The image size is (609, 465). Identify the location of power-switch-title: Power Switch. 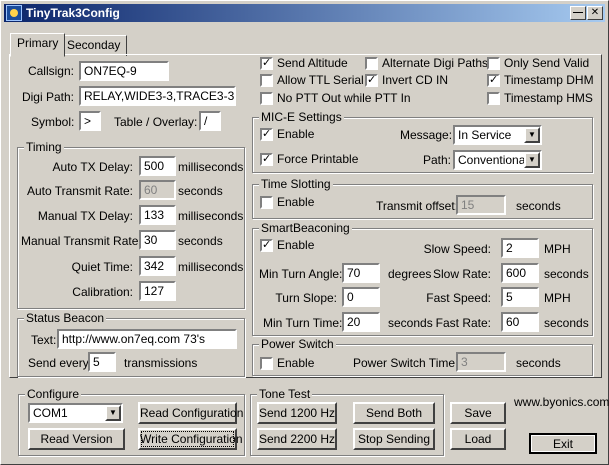
(297, 344).